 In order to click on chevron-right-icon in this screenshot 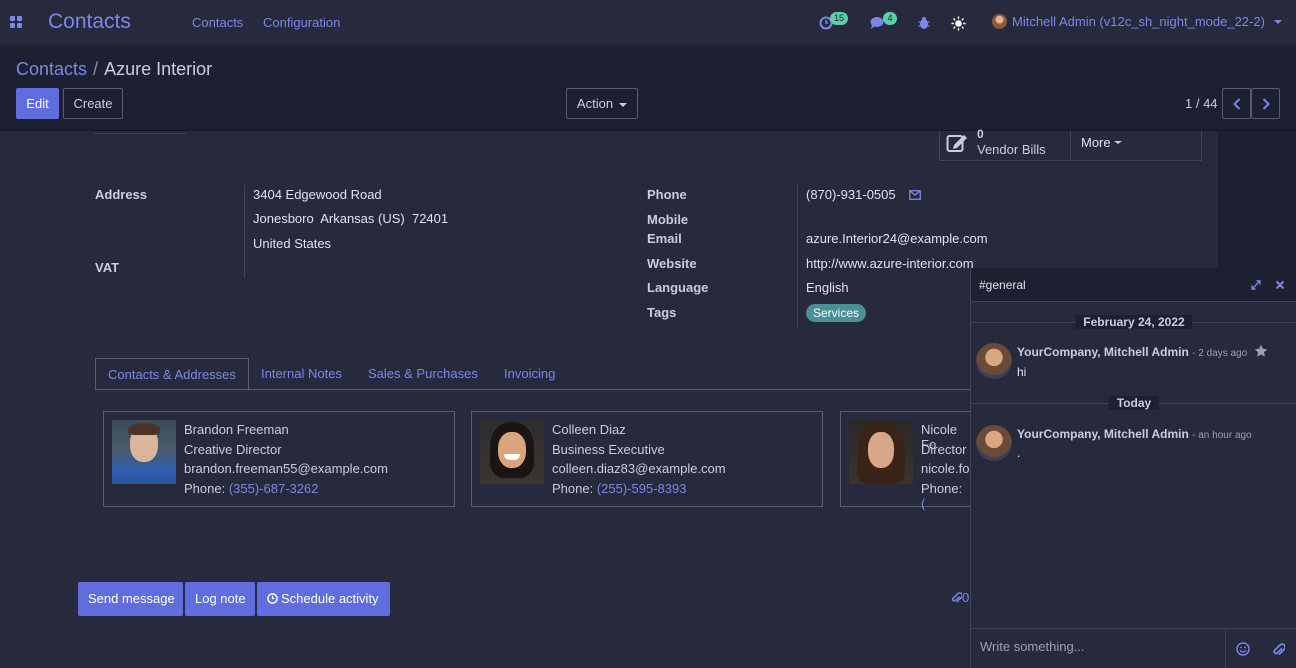, I will do `click(1266, 103)`.